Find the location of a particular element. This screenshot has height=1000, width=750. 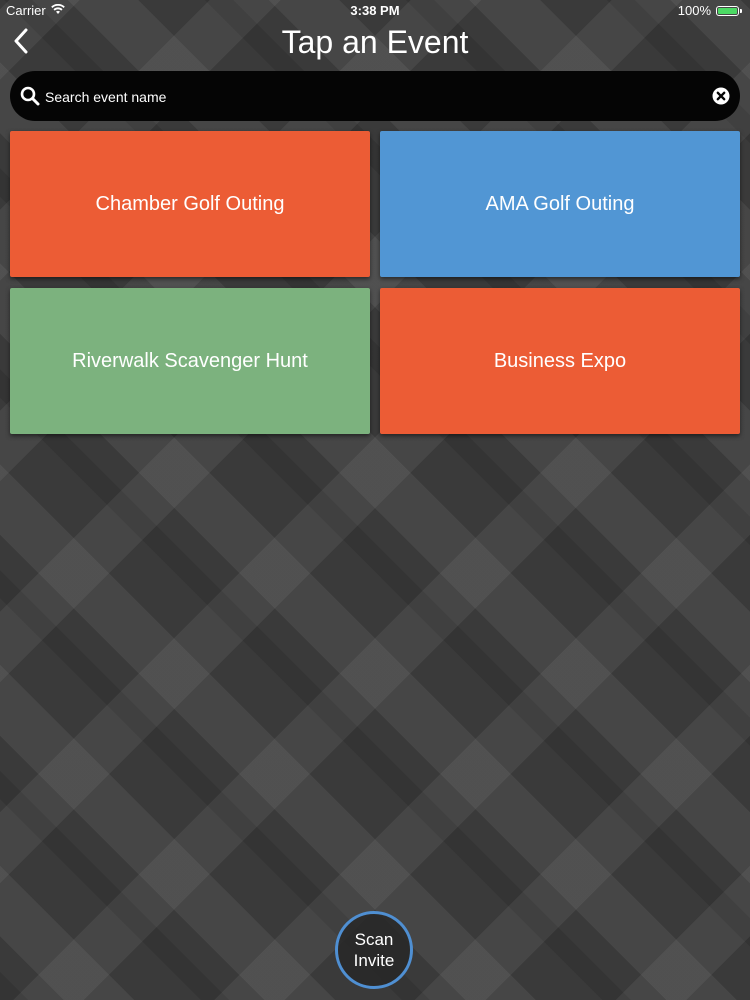

event-tile-chamber-golf-outing: Chamber Golf Outing is located at coordinates (190, 204).